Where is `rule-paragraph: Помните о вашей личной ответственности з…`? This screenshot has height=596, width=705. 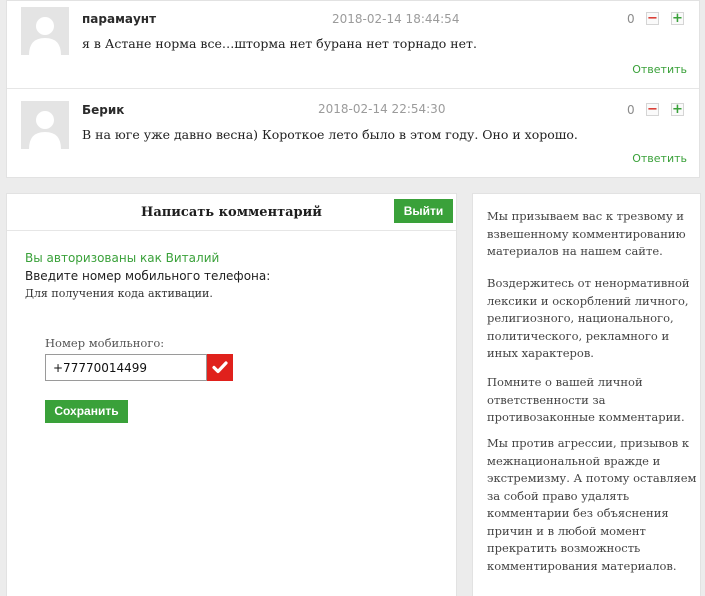 rule-paragraph: Помните о вашей личной ответственности з… is located at coordinates (586, 399).